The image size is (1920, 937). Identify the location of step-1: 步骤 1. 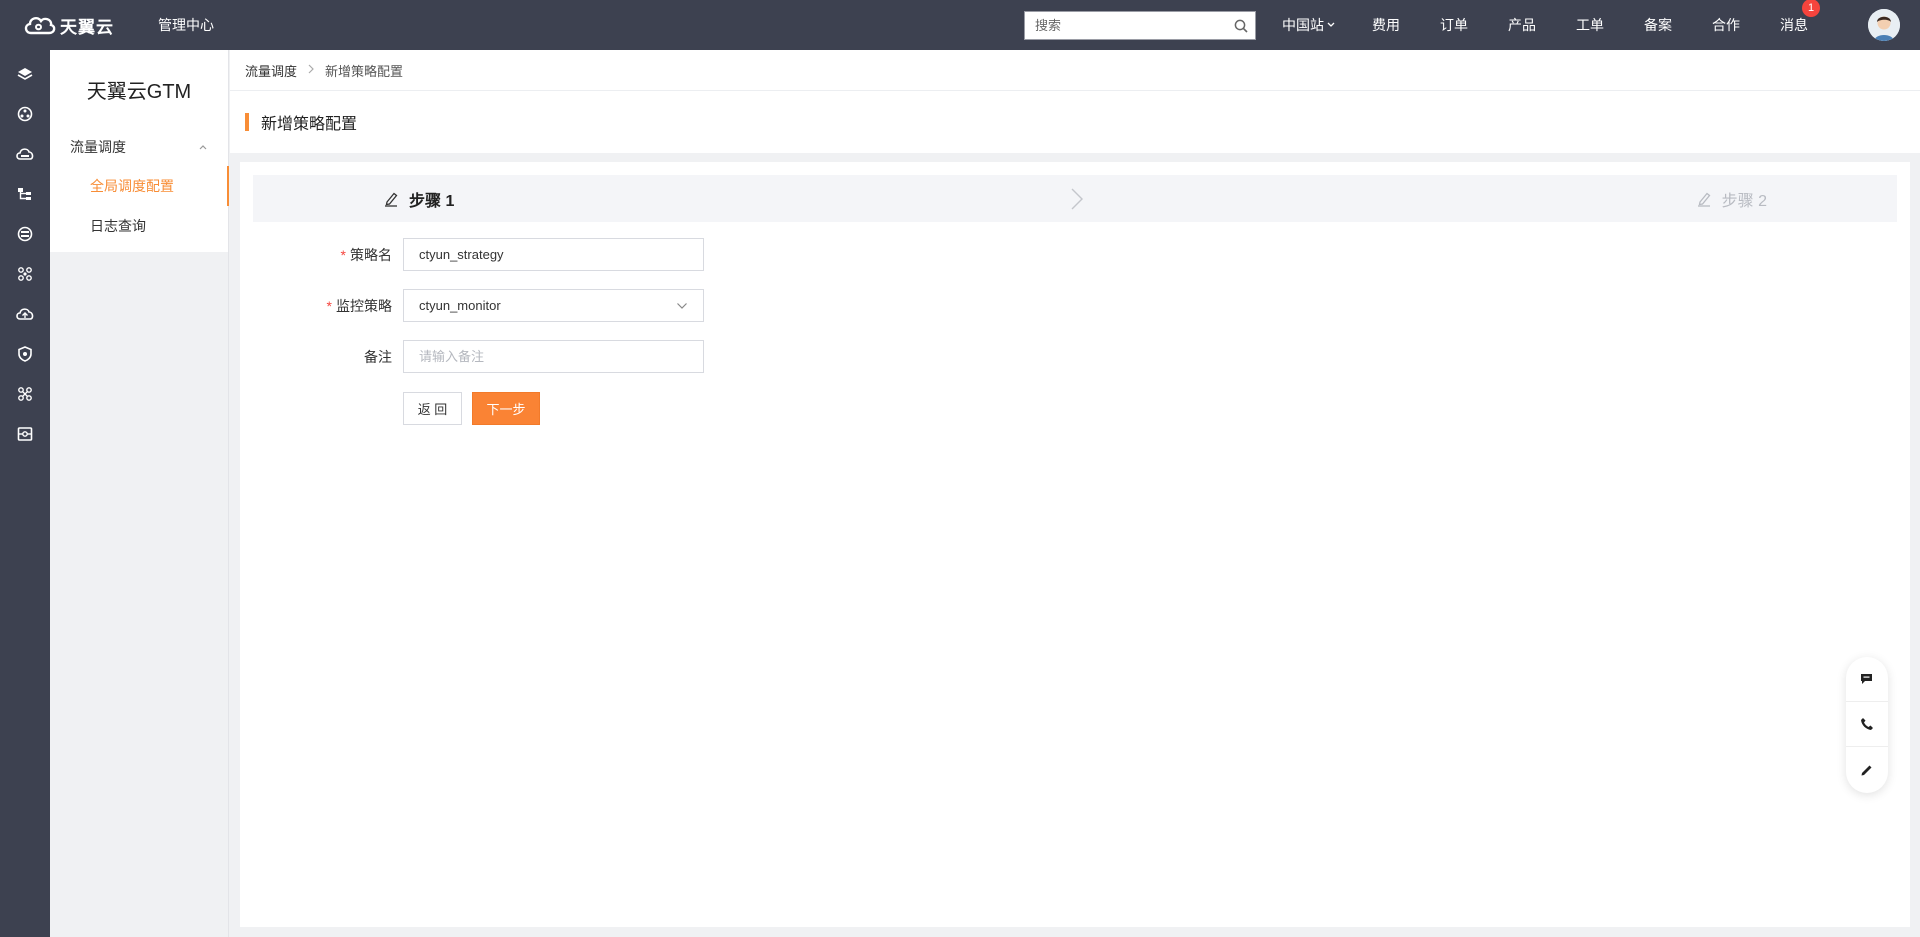
(418, 198).